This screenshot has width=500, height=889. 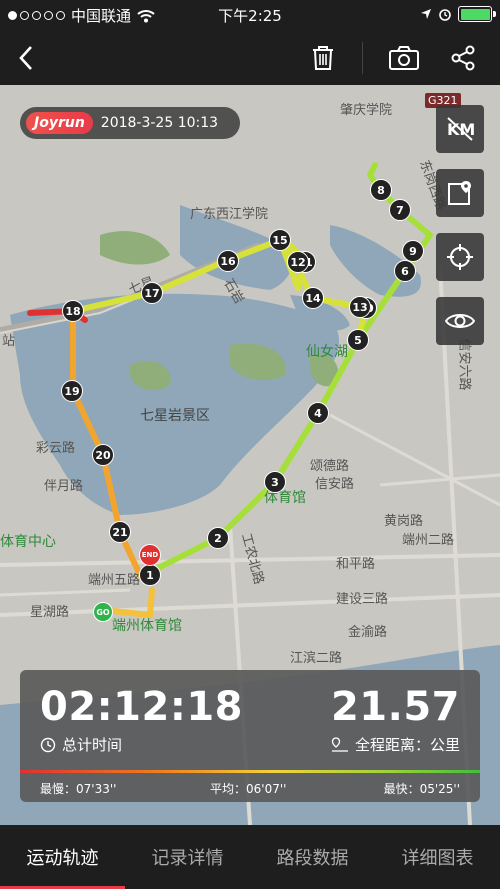 What do you see at coordinates (141, 707) in the screenshot?
I see `total-time-value: 02:12:18` at bounding box center [141, 707].